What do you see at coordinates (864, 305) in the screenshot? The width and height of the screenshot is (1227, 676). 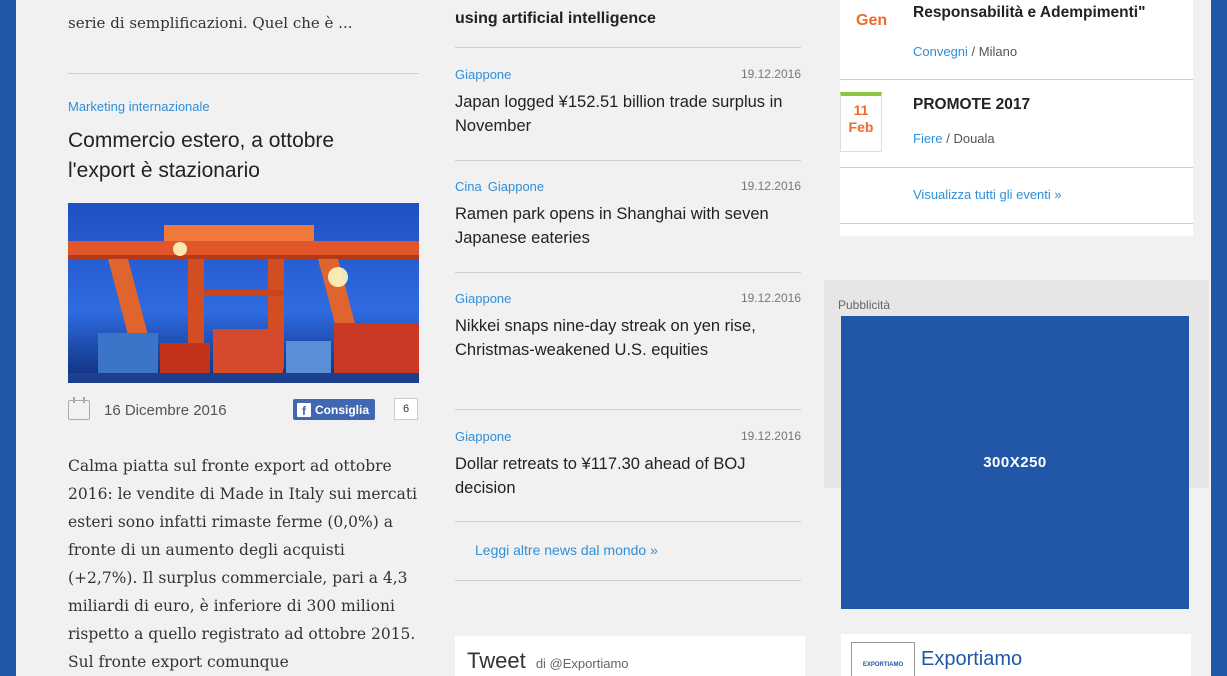 I see `ad-label: Pubblicità` at bounding box center [864, 305].